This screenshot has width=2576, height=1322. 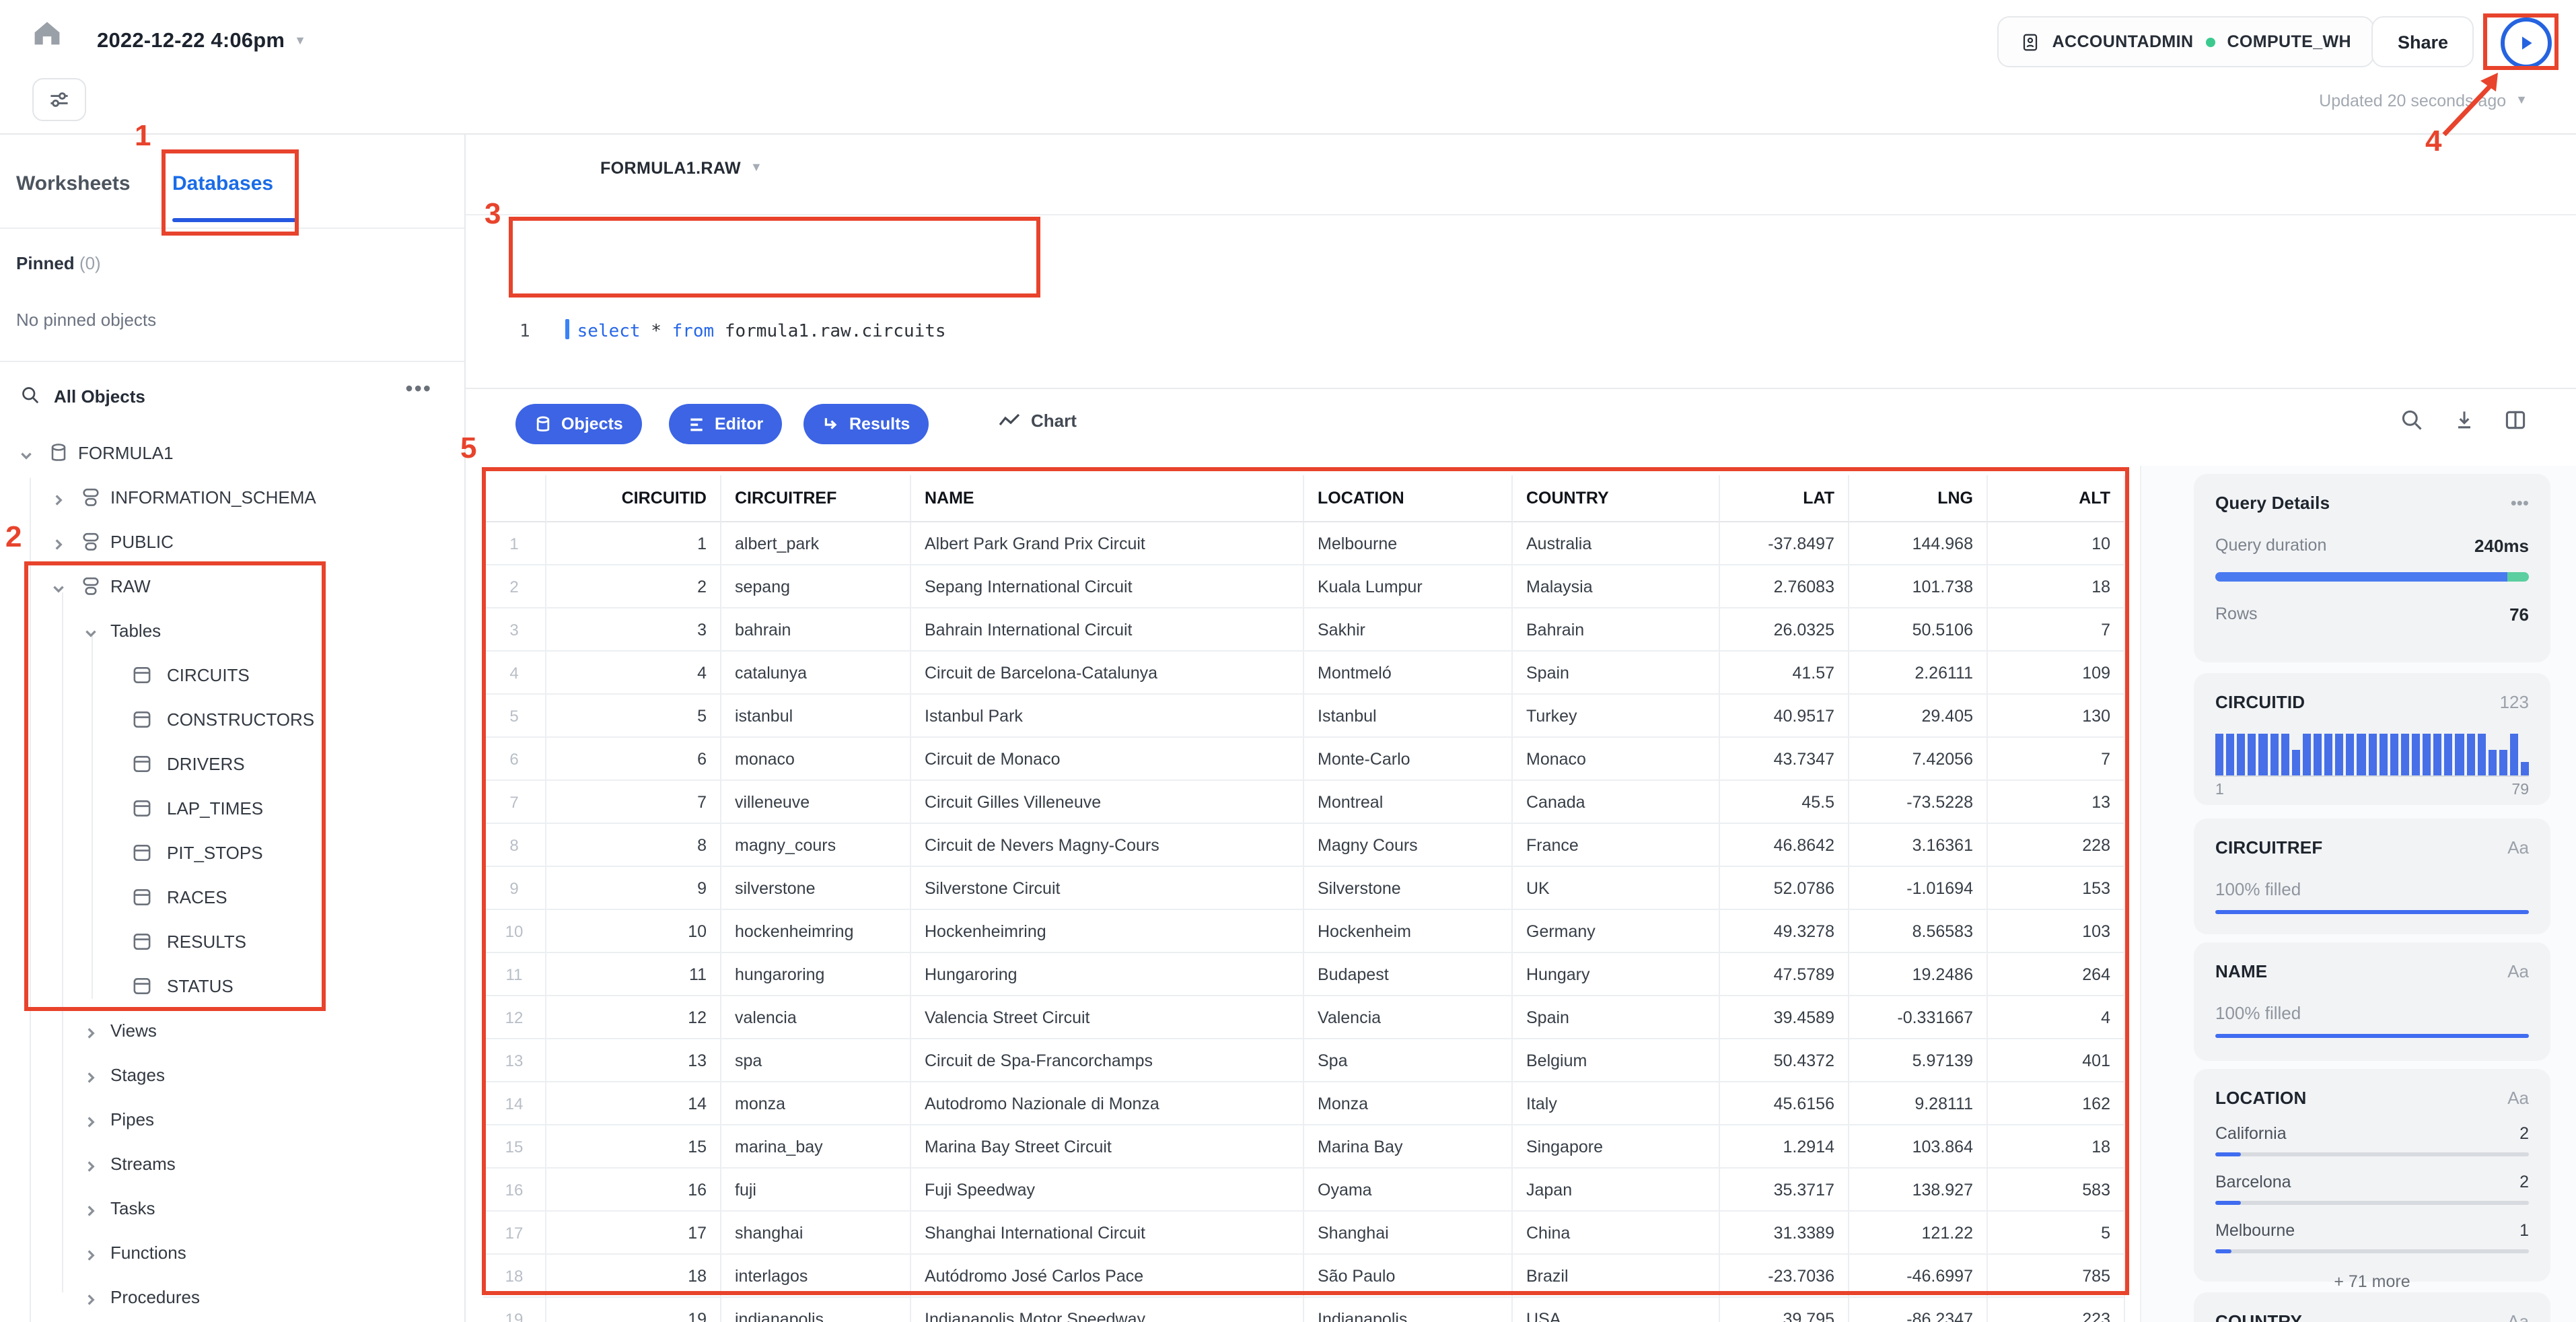 I want to click on tree-item-functions: Functions, so click(x=232, y=1252).